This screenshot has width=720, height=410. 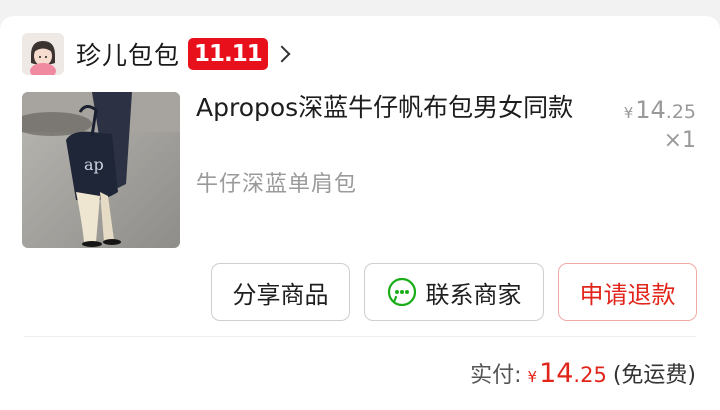 I want to click on total-currency: ¥, so click(x=532, y=377).